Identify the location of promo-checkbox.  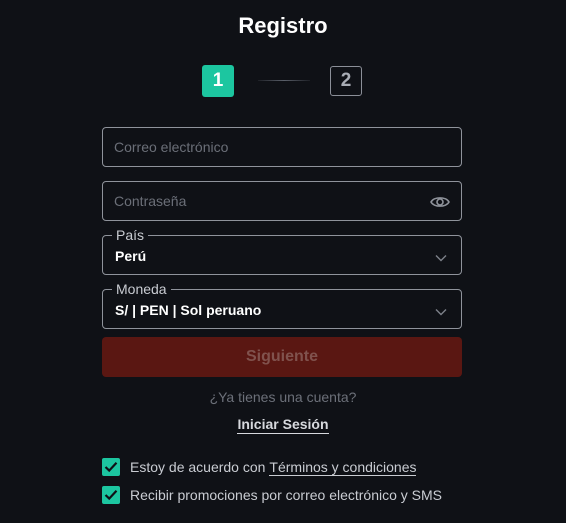
(111, 495).